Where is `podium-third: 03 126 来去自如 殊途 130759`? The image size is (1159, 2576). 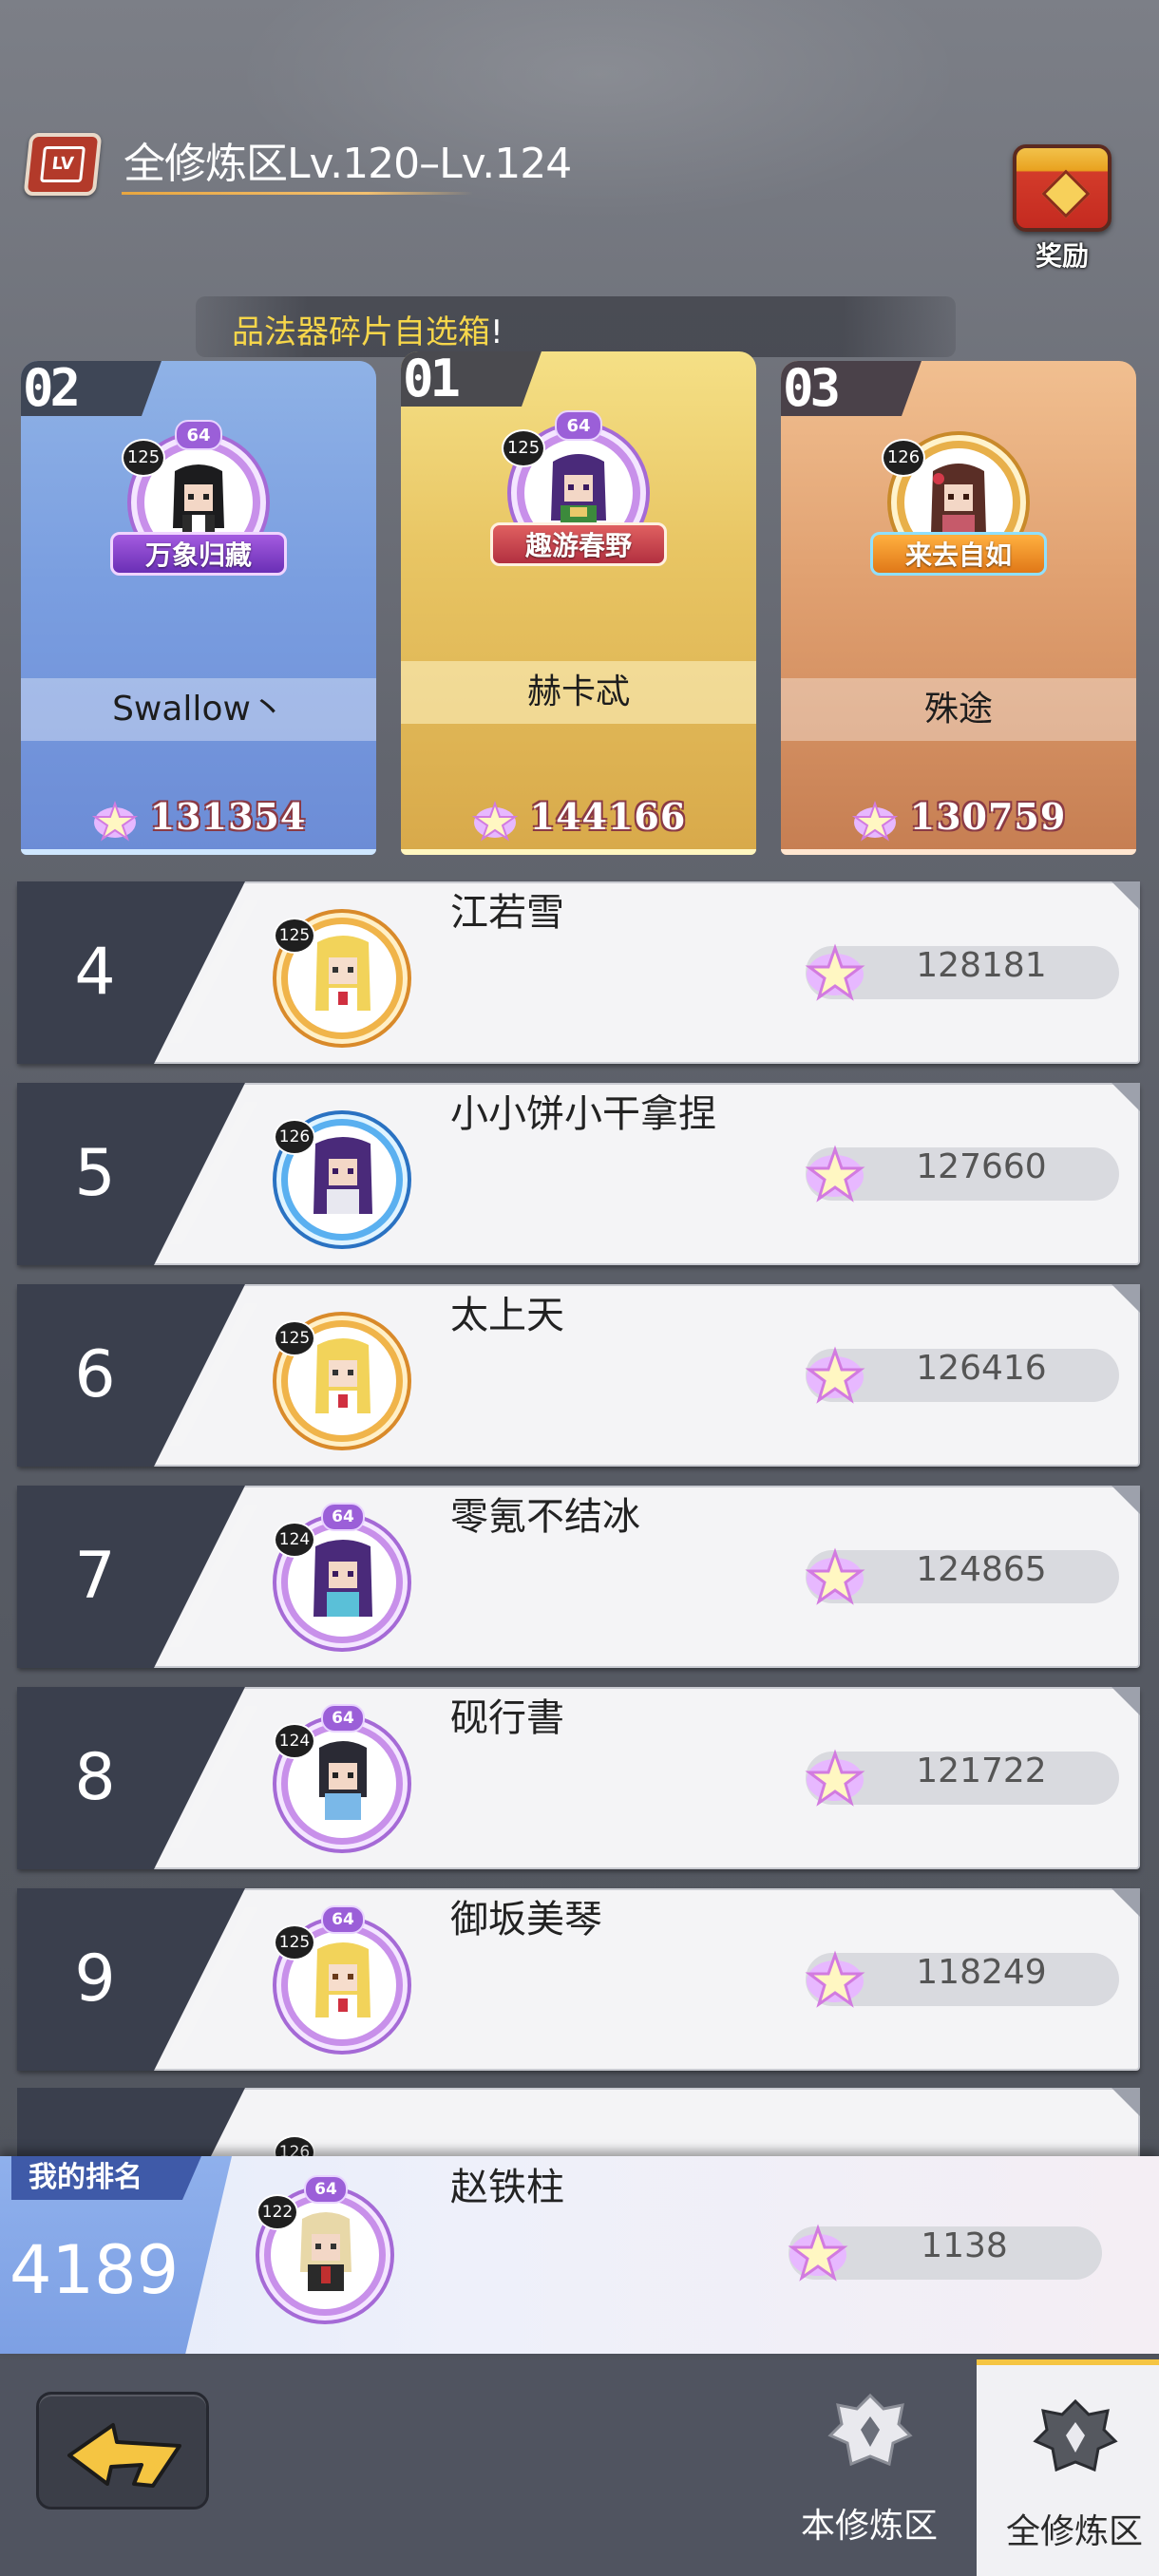 podium-third: 03 126 来去自如 殊途 130759 is located at coordinates (958, 608).